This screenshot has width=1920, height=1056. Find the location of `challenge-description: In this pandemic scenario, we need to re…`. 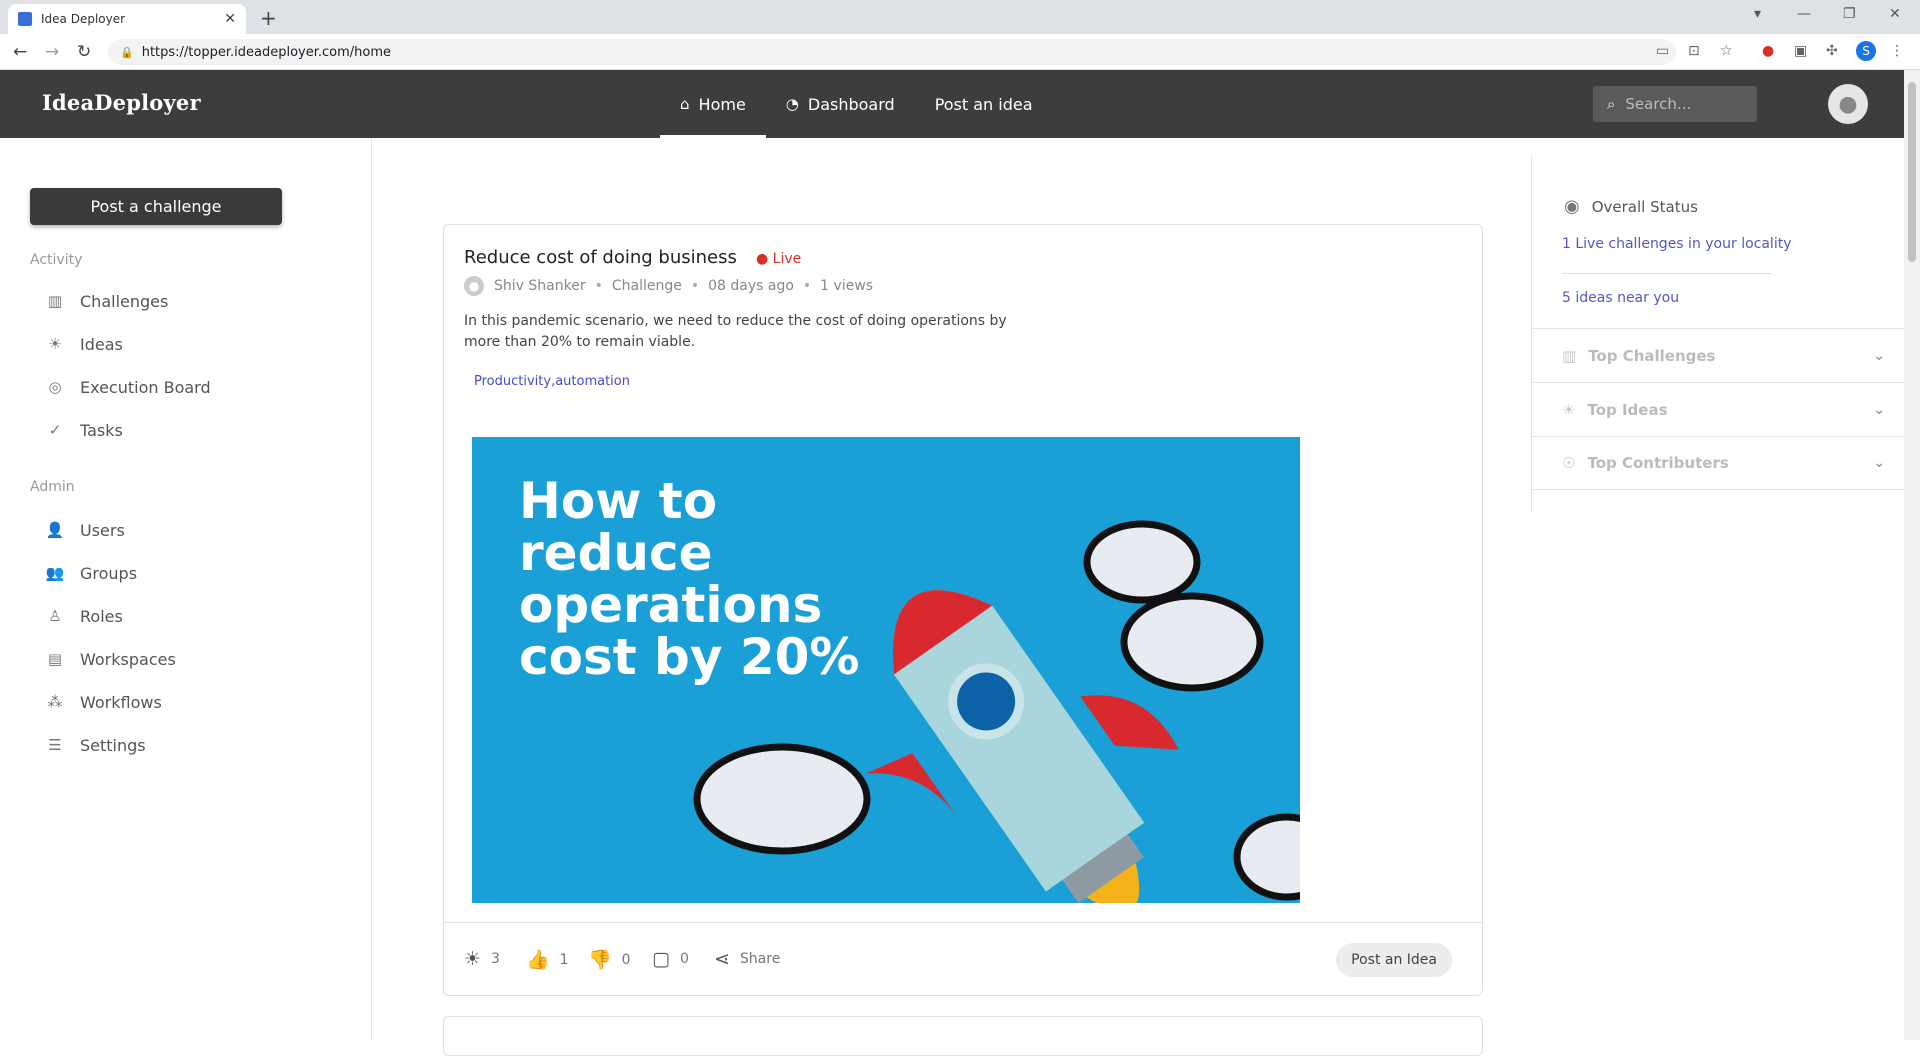

challenge-description: In this pandemic scenario, we need to re… is located at coordinates (735, 331).